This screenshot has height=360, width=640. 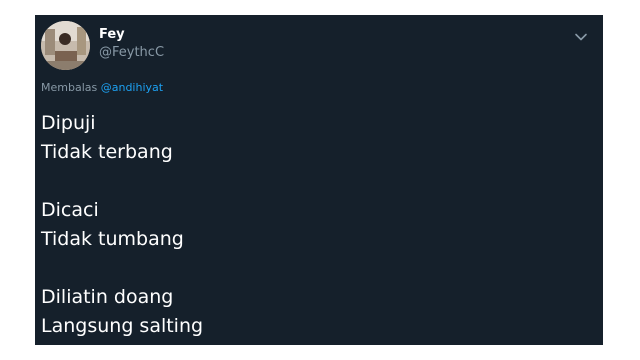 What do you see at coordinates (131, 52) in the screenshot?
I see `user-handle: @FeythcC` at bounding box center [131, 52].